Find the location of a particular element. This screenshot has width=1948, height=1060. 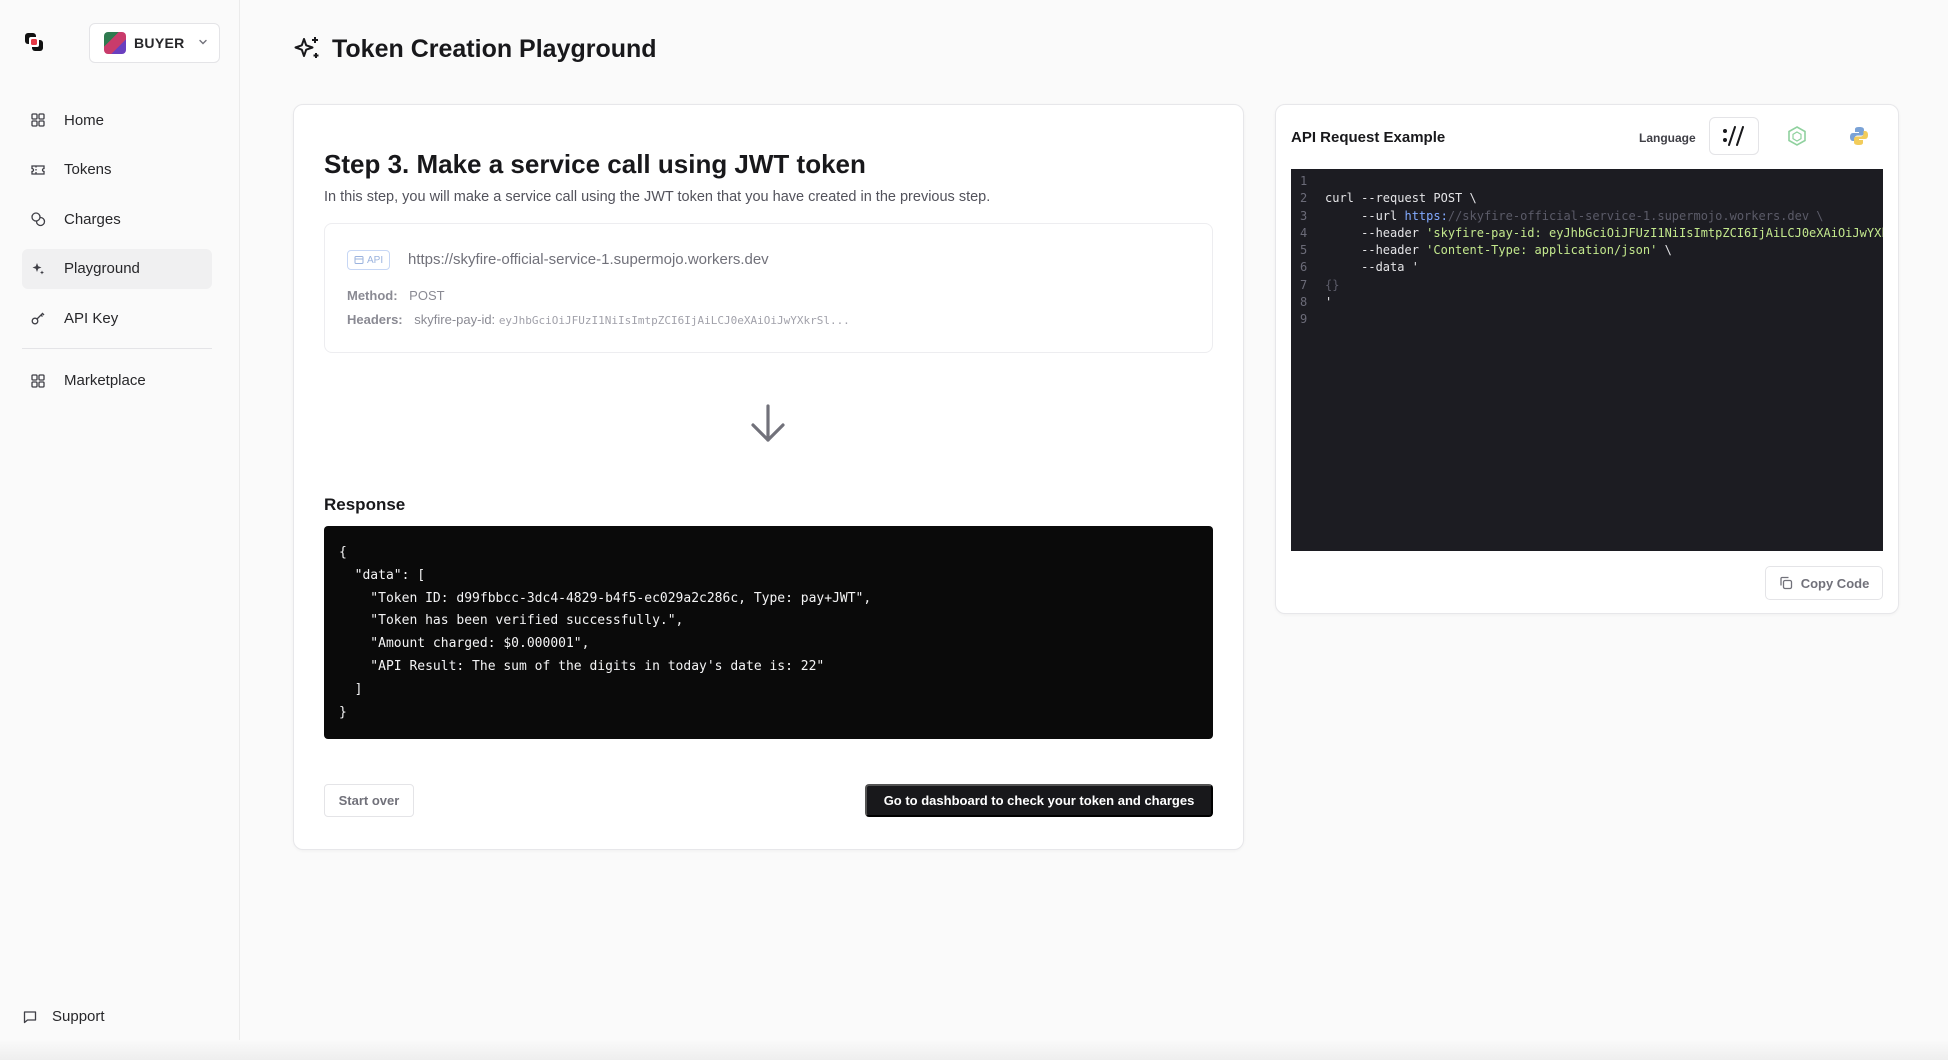

ticket-icon is located at coordinates (38, 169).